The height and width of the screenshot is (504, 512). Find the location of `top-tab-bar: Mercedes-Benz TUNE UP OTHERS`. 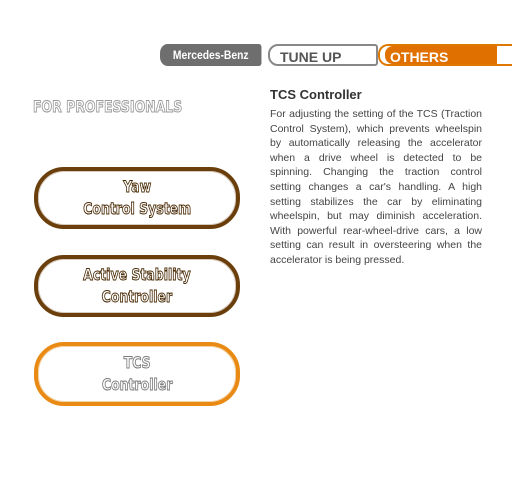

top-tab-bar: Mercedes-Benz TUNE UP OTHERS is located at coordinates (336, 55).